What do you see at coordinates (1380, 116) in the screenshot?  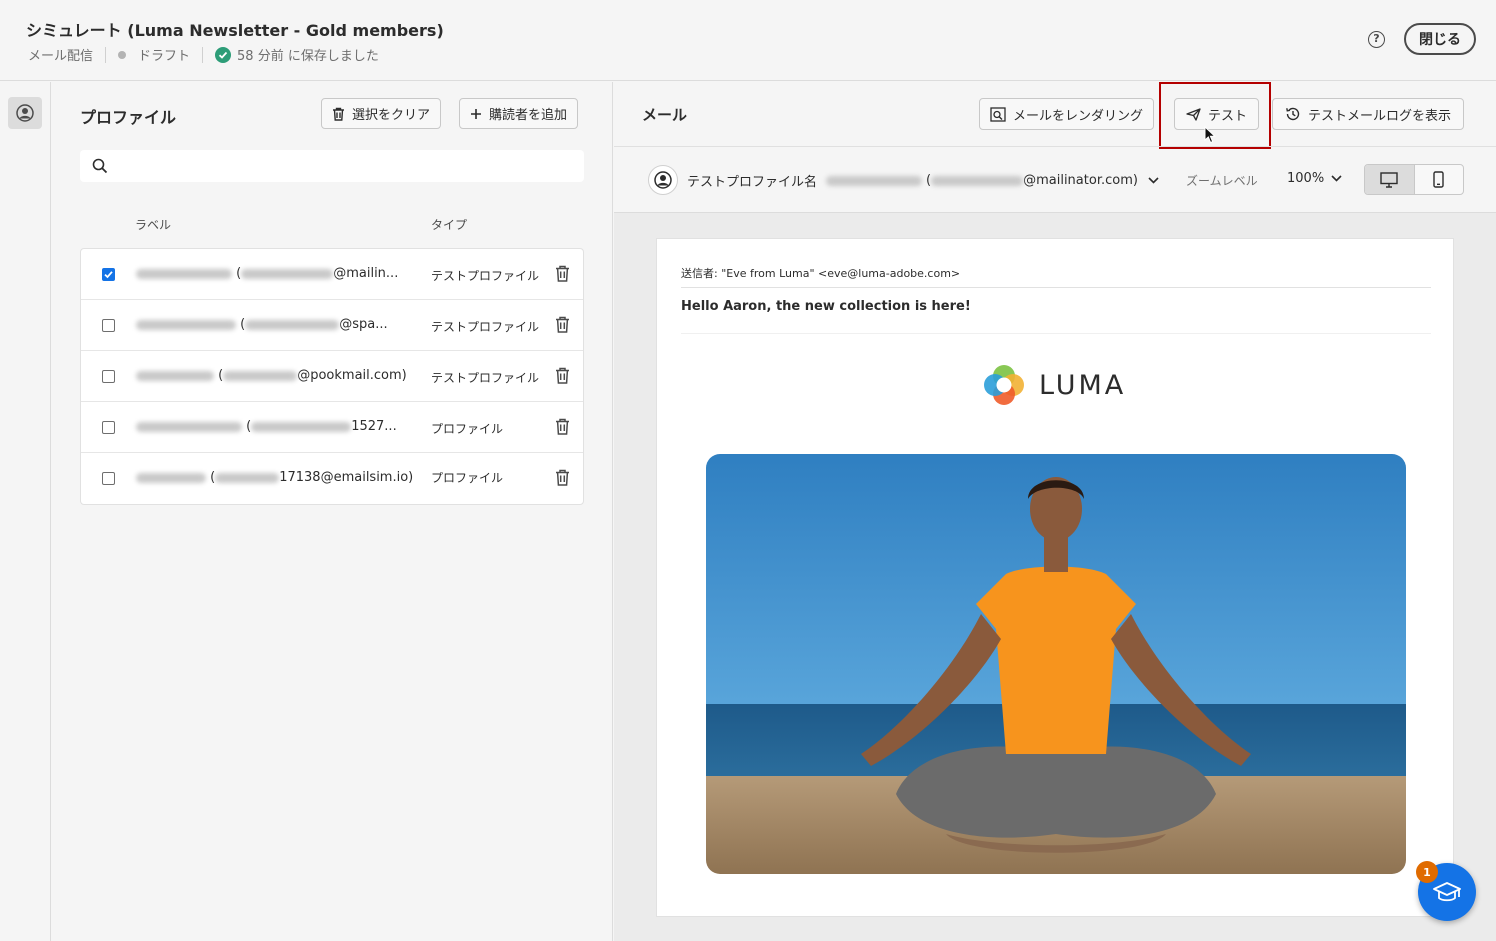 I see `view-test-log-label: テストメールログを表示` at bounding box center [1380, 116].